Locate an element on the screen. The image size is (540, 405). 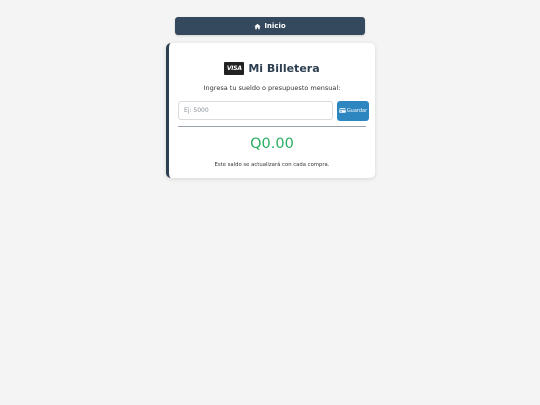
salary-input is located at coordinates (255, 110).